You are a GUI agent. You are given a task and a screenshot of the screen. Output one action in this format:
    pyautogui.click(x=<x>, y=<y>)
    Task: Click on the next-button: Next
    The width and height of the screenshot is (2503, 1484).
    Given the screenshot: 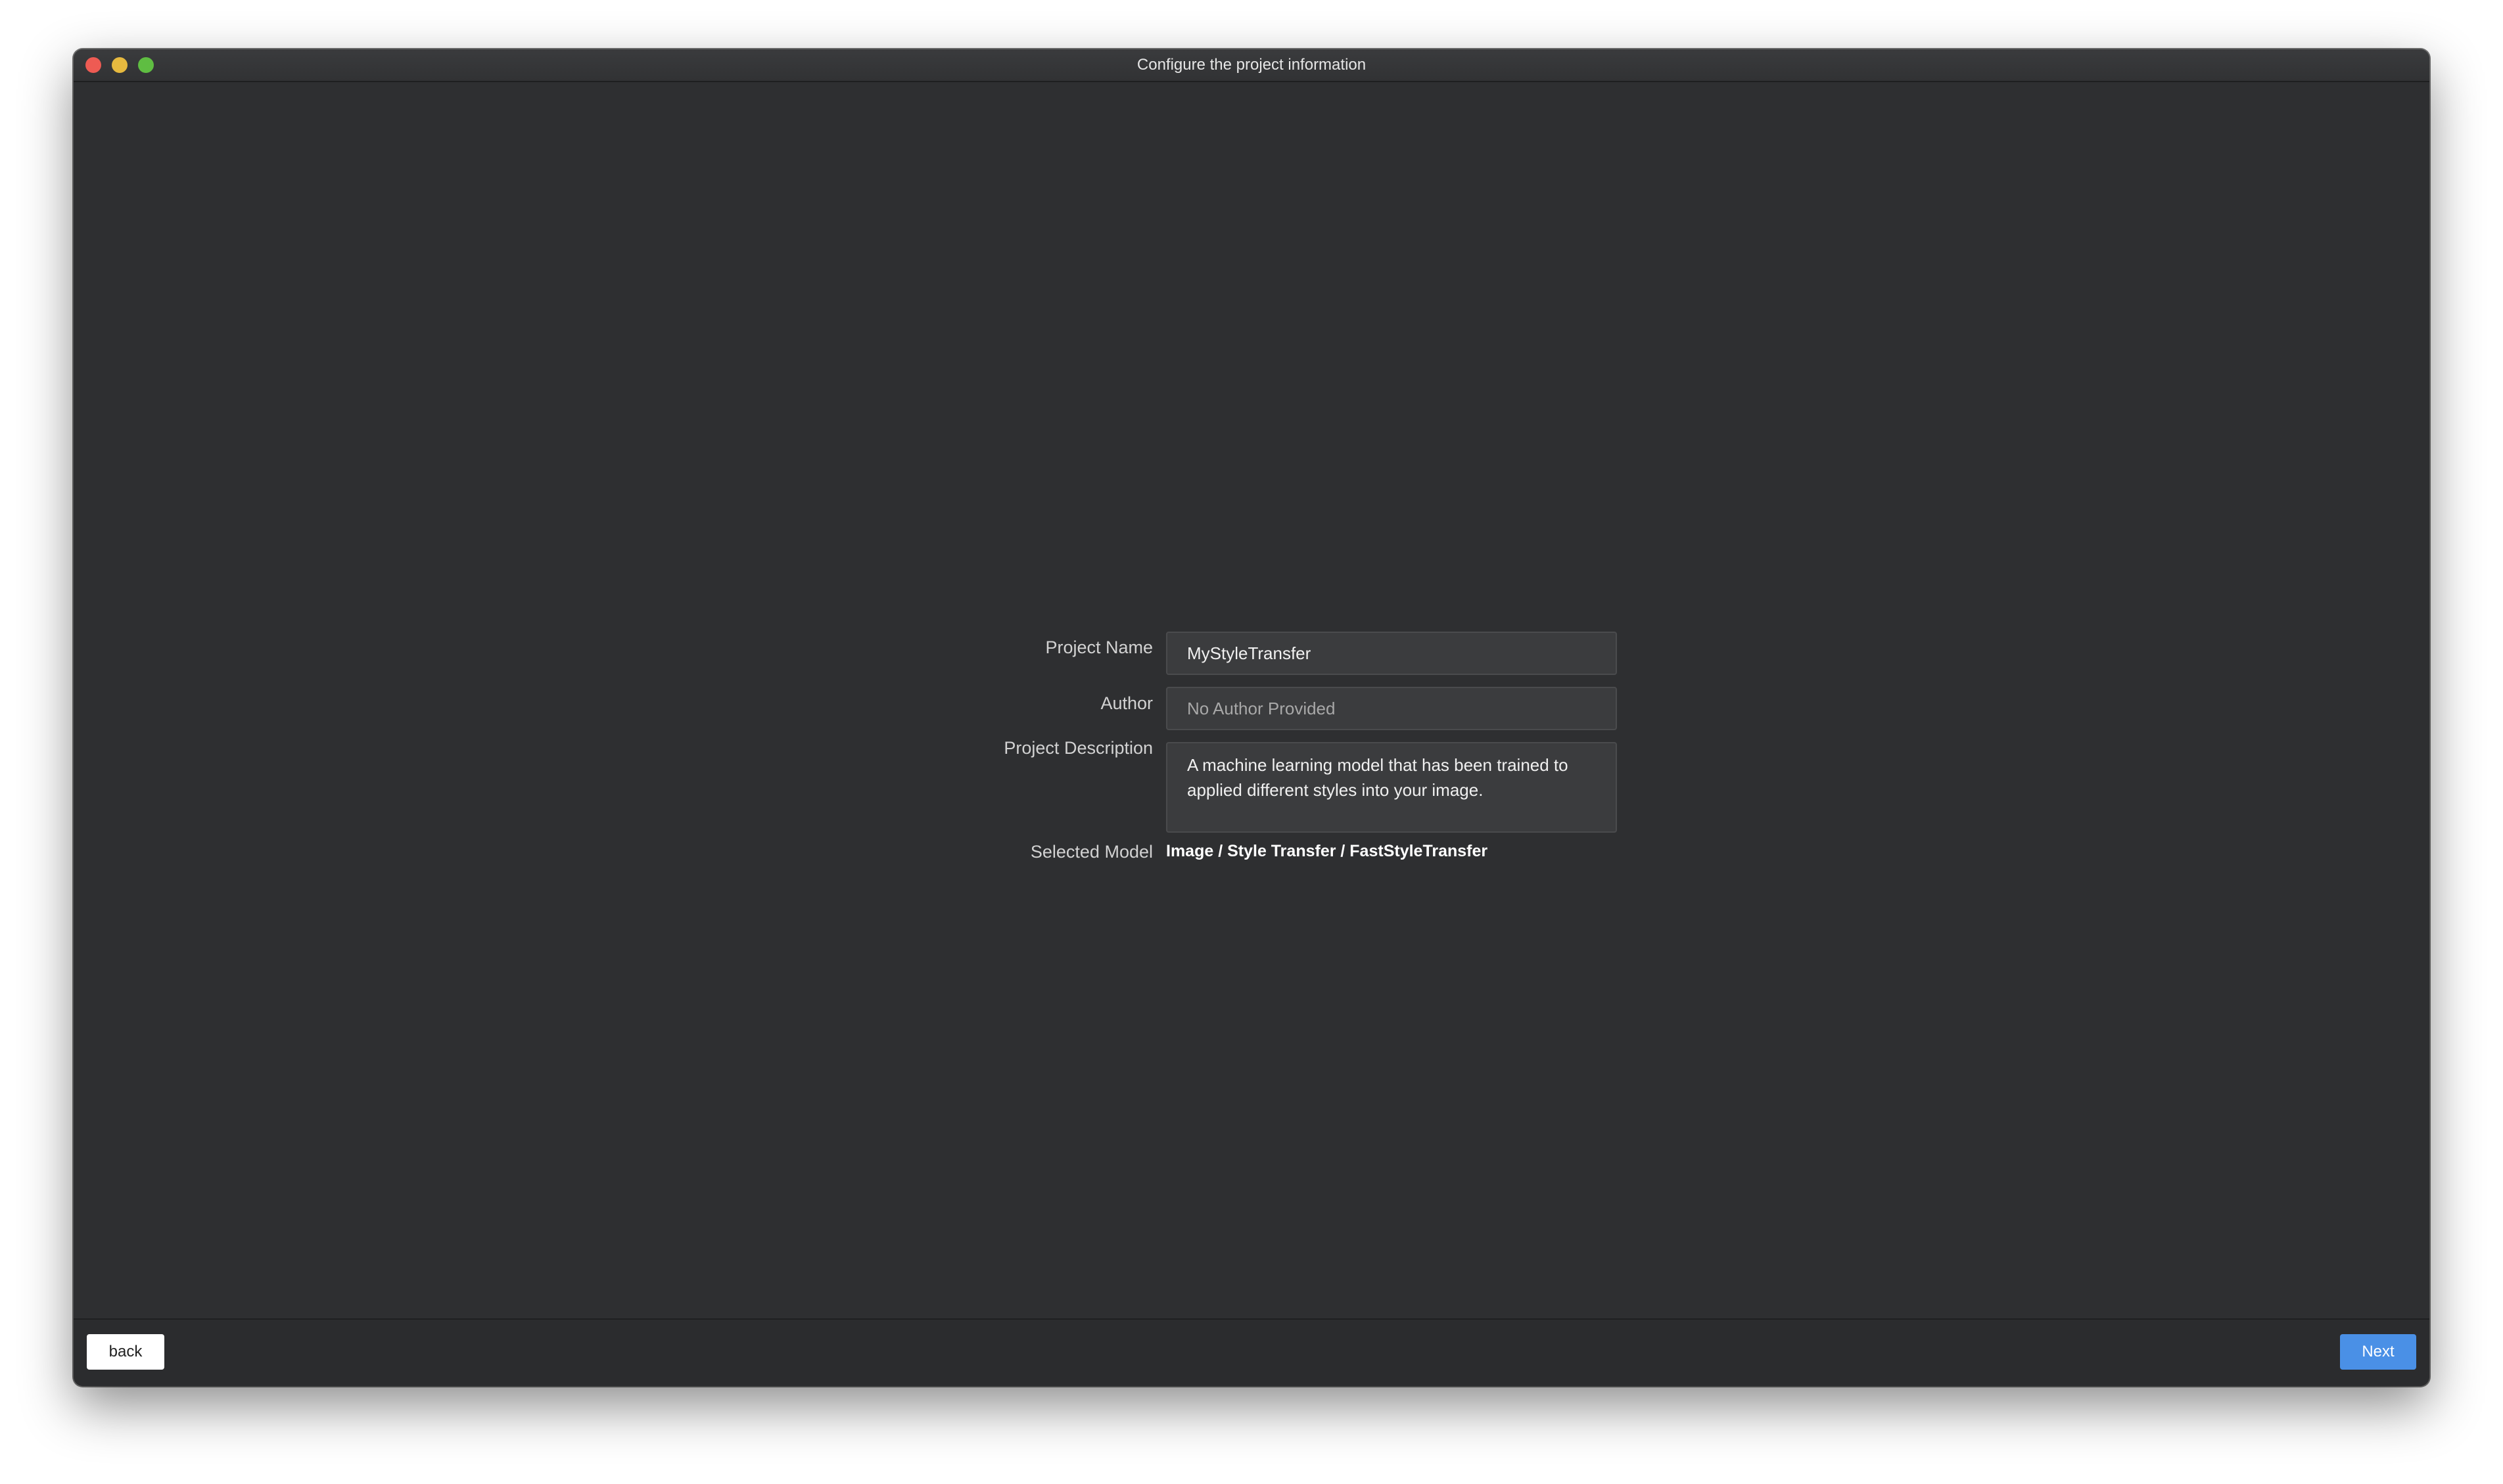 What is the action you would take?
    pyautogui.click(x=2378, y=1352)
    